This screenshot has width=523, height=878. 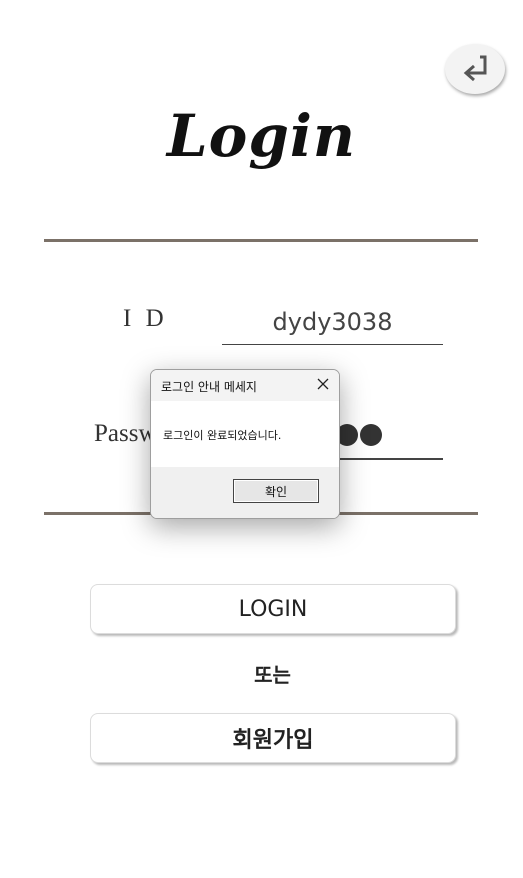 I want to click on dialog-footer: 확인, so click(x=245, y=492).